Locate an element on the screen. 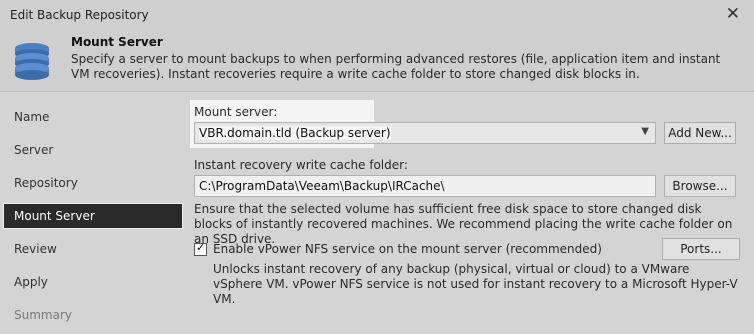 This screenshot has height=334, width=754. checkmark-icon: ✓ is located at coordinates (201, 247).